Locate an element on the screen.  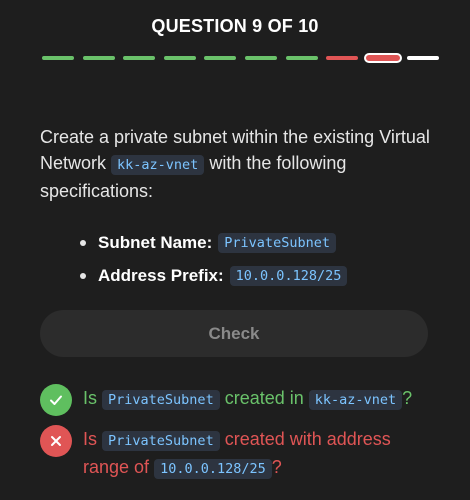
spec-value-code: PrivateSubnet is located at coordinates (277, 242).